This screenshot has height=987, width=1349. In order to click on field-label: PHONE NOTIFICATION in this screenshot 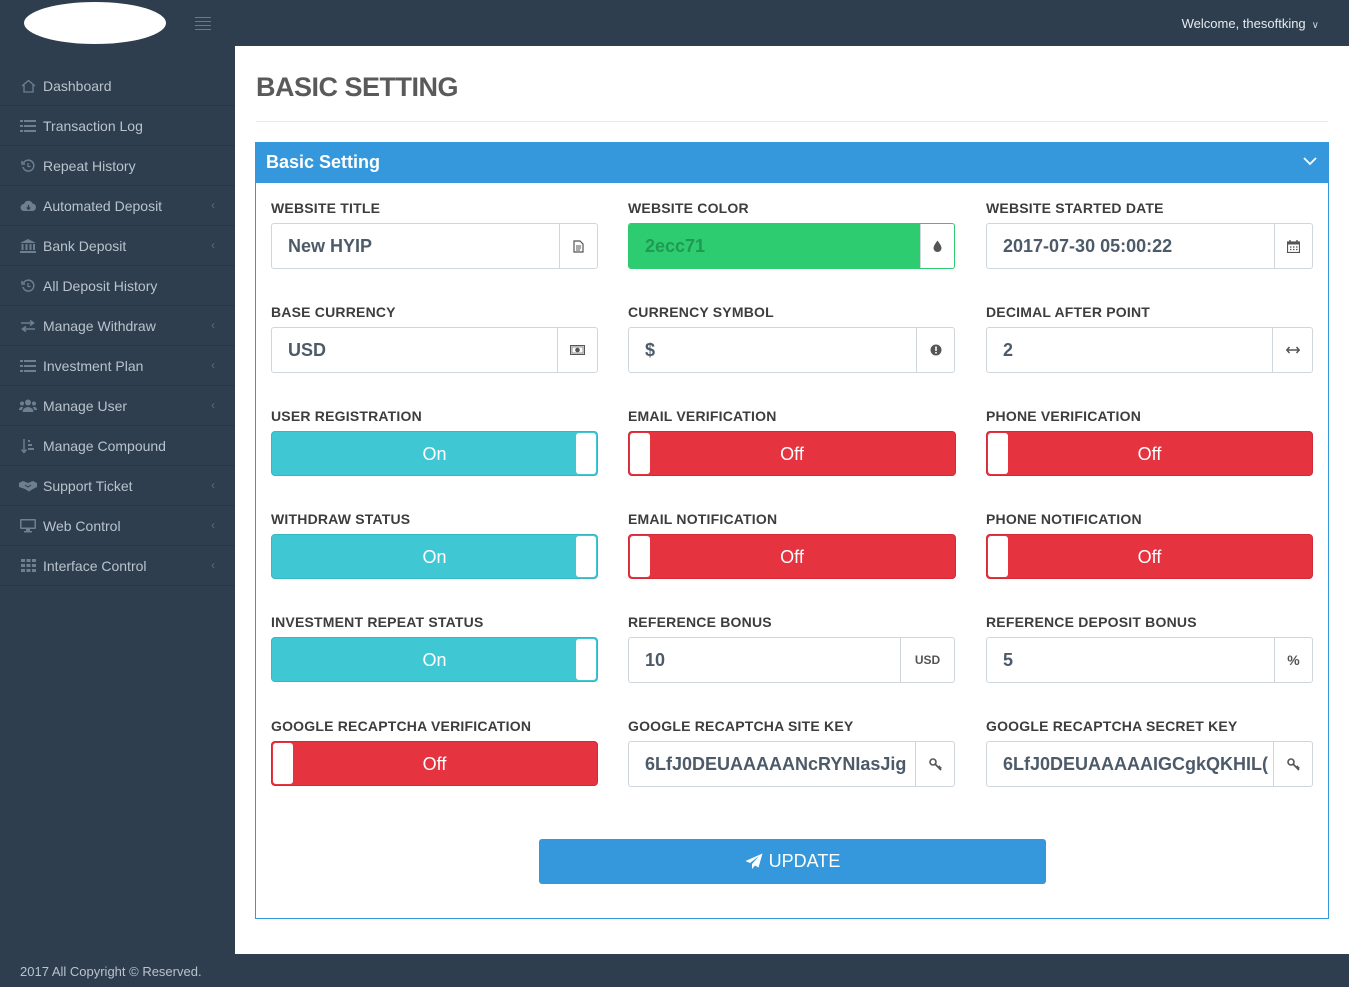, I will do `click(1064, 519)`.